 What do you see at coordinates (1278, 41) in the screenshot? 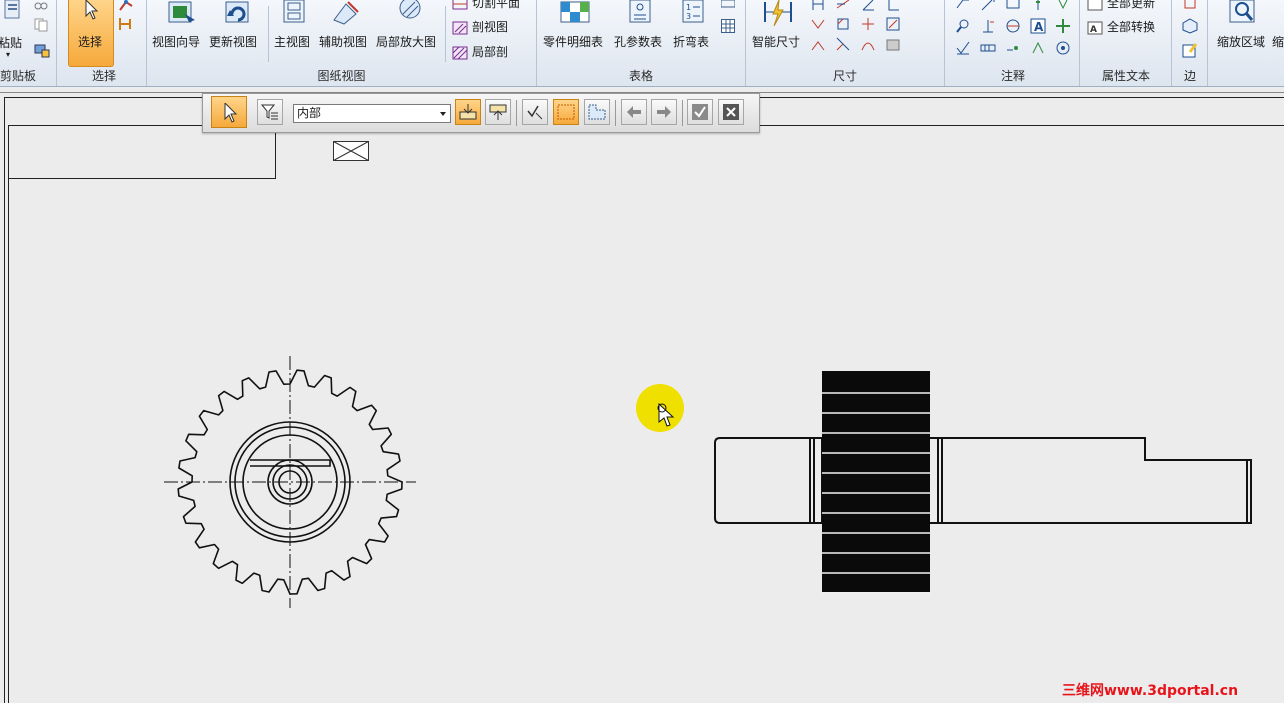
I see `zoom-fit-label: 缩` at bounding box center [1278, 41].